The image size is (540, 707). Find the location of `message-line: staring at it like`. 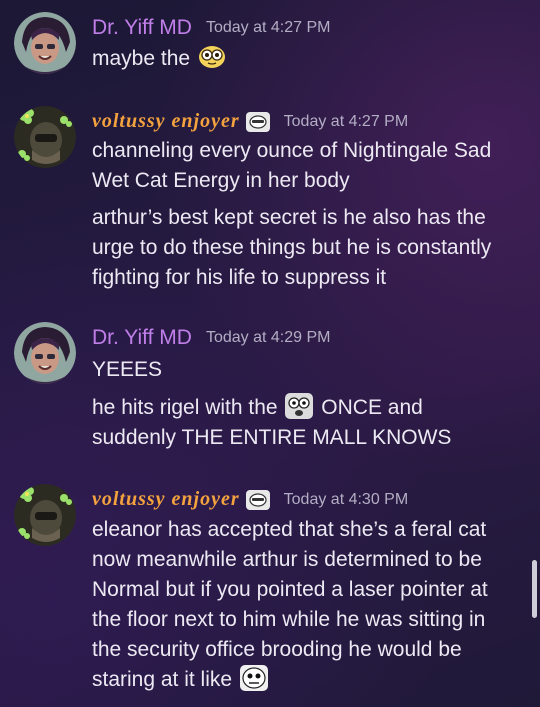

message-line: staring at it like is located at coordinates (302, 680).